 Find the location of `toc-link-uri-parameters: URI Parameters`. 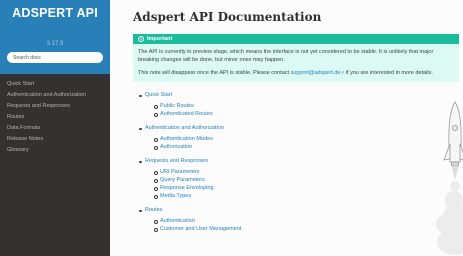

toc-link-uri-parameters: URI Parameters is located at coordinates (179, 172).